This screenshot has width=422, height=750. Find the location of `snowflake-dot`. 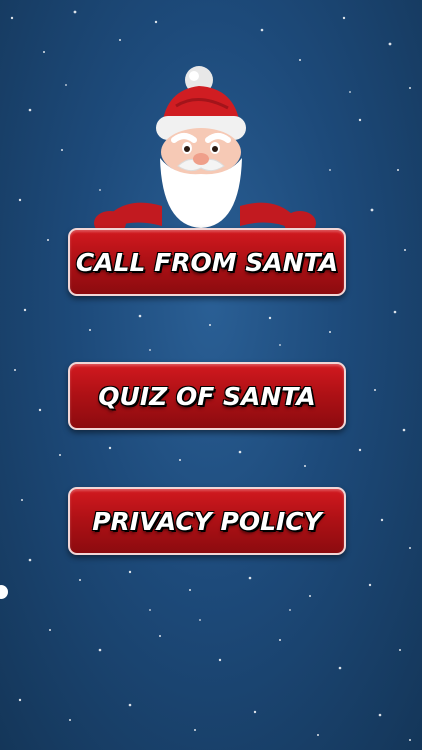

snowflake-dot is located at coordinates (4, 592).